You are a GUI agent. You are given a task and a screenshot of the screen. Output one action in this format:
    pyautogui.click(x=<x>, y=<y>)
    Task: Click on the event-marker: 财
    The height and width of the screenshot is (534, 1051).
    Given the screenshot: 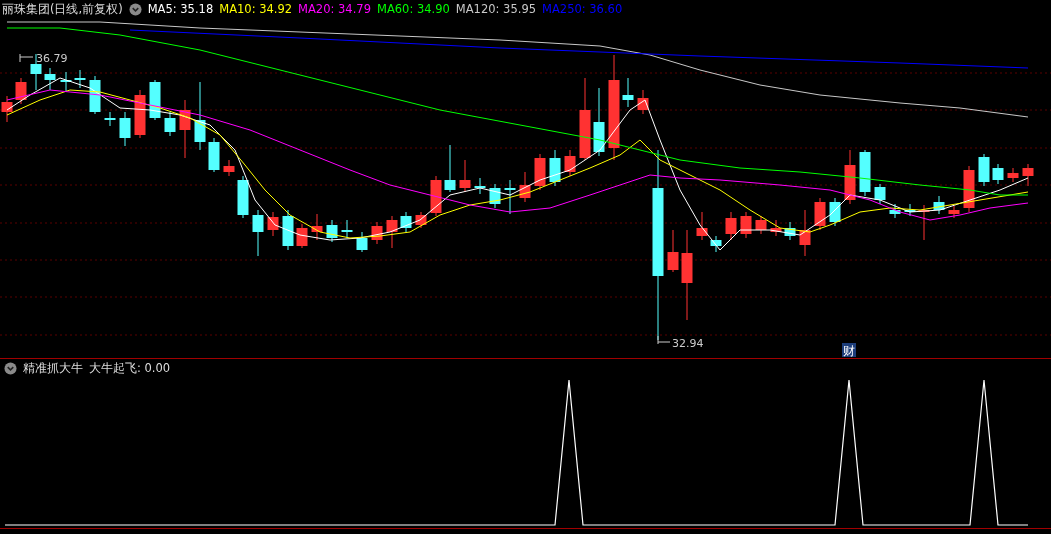 What is the action you would take?
    pyautogui.click(x=849, y=351)
    